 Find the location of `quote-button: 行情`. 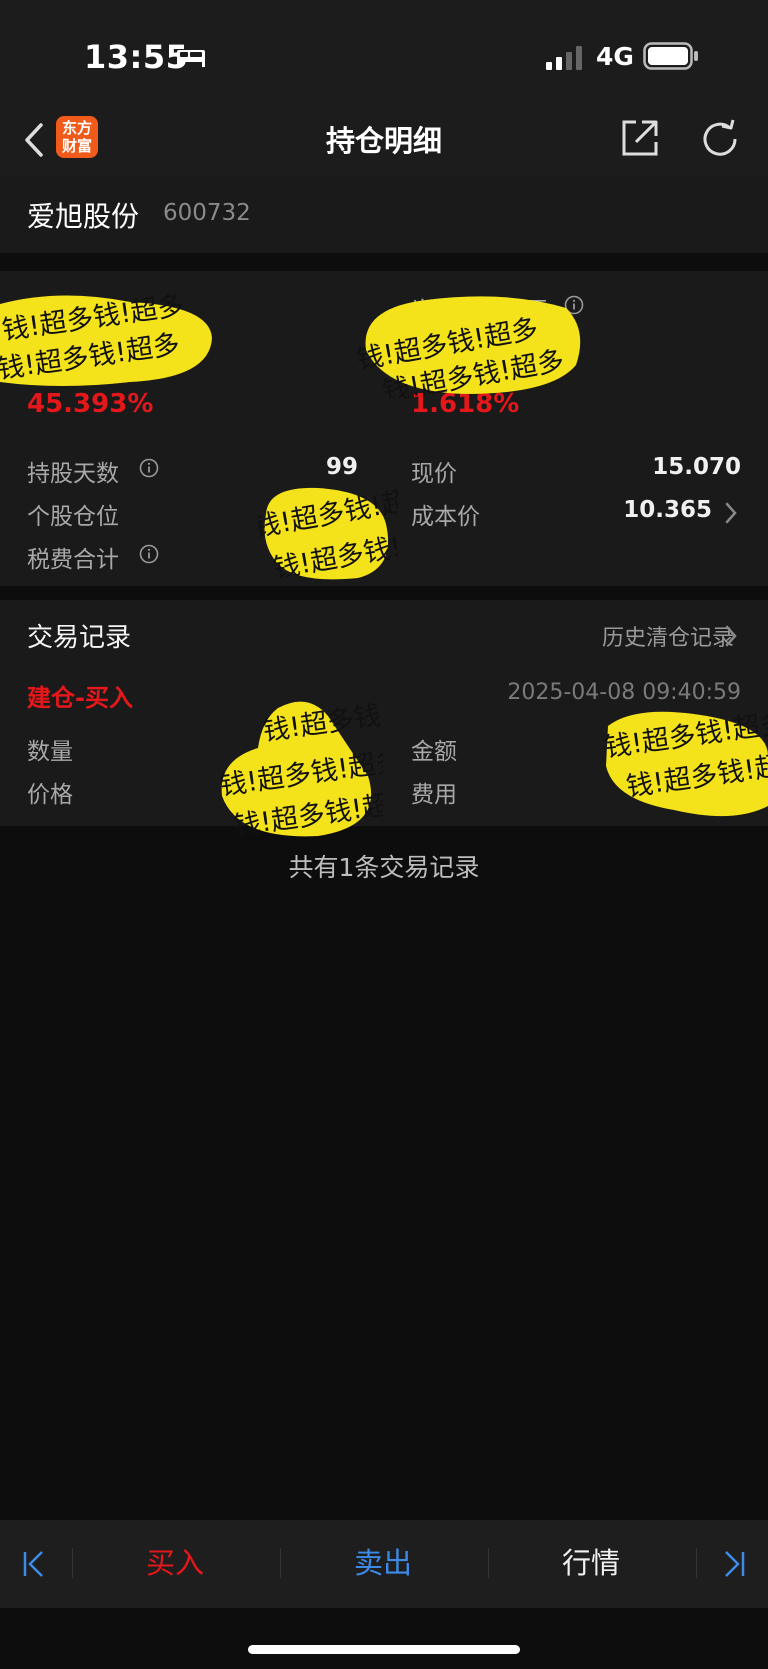

quote-button: 行情 is located at coordinates (591, 1561).